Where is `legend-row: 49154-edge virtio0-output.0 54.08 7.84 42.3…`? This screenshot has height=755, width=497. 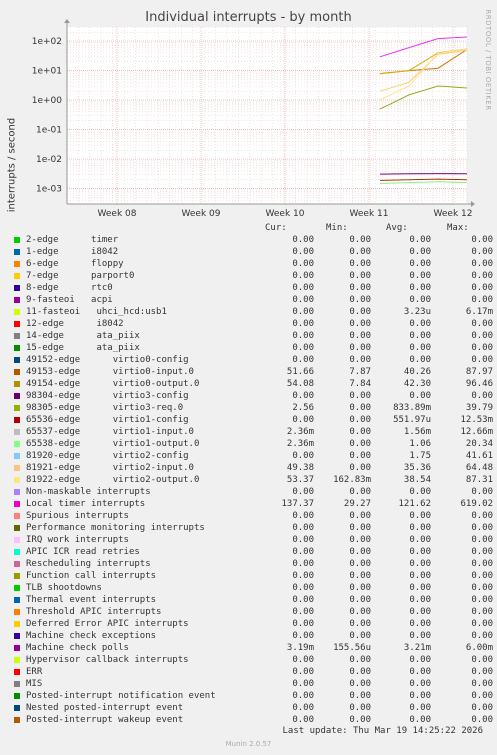
legend-row: 49154-edge virtio0-output.0 54.08 7.84 42.3… is located at coordinates (254, 384).